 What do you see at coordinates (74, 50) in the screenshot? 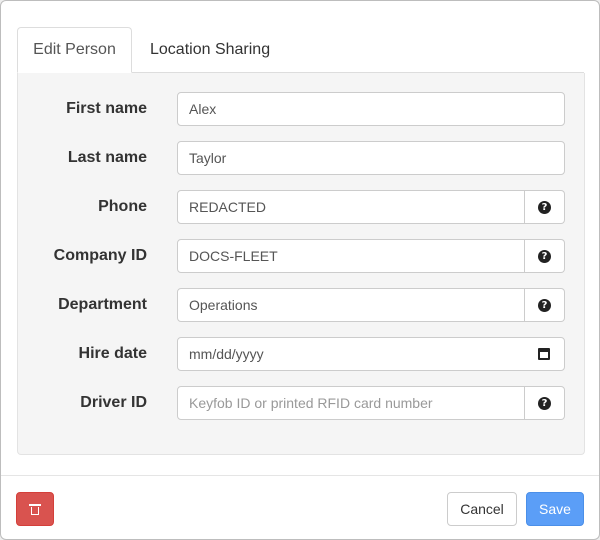
I see `tab-edit-person: Edit Person` at bounding box center [74, 50].